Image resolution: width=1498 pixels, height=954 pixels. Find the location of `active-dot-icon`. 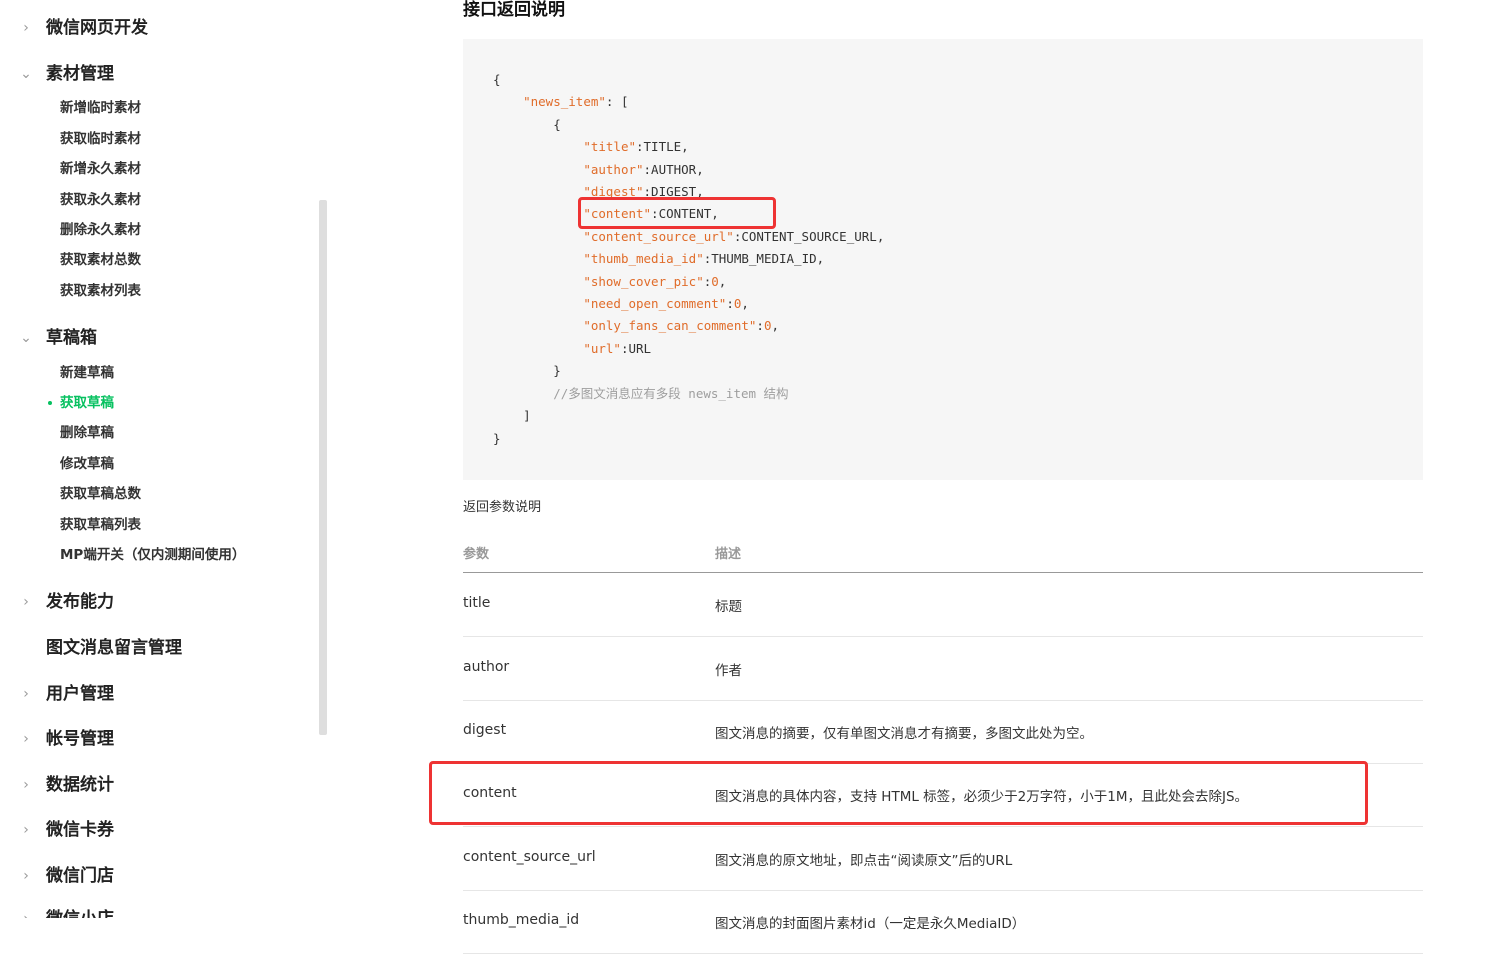

active-dot-icon is located at coordinates (50, 403).